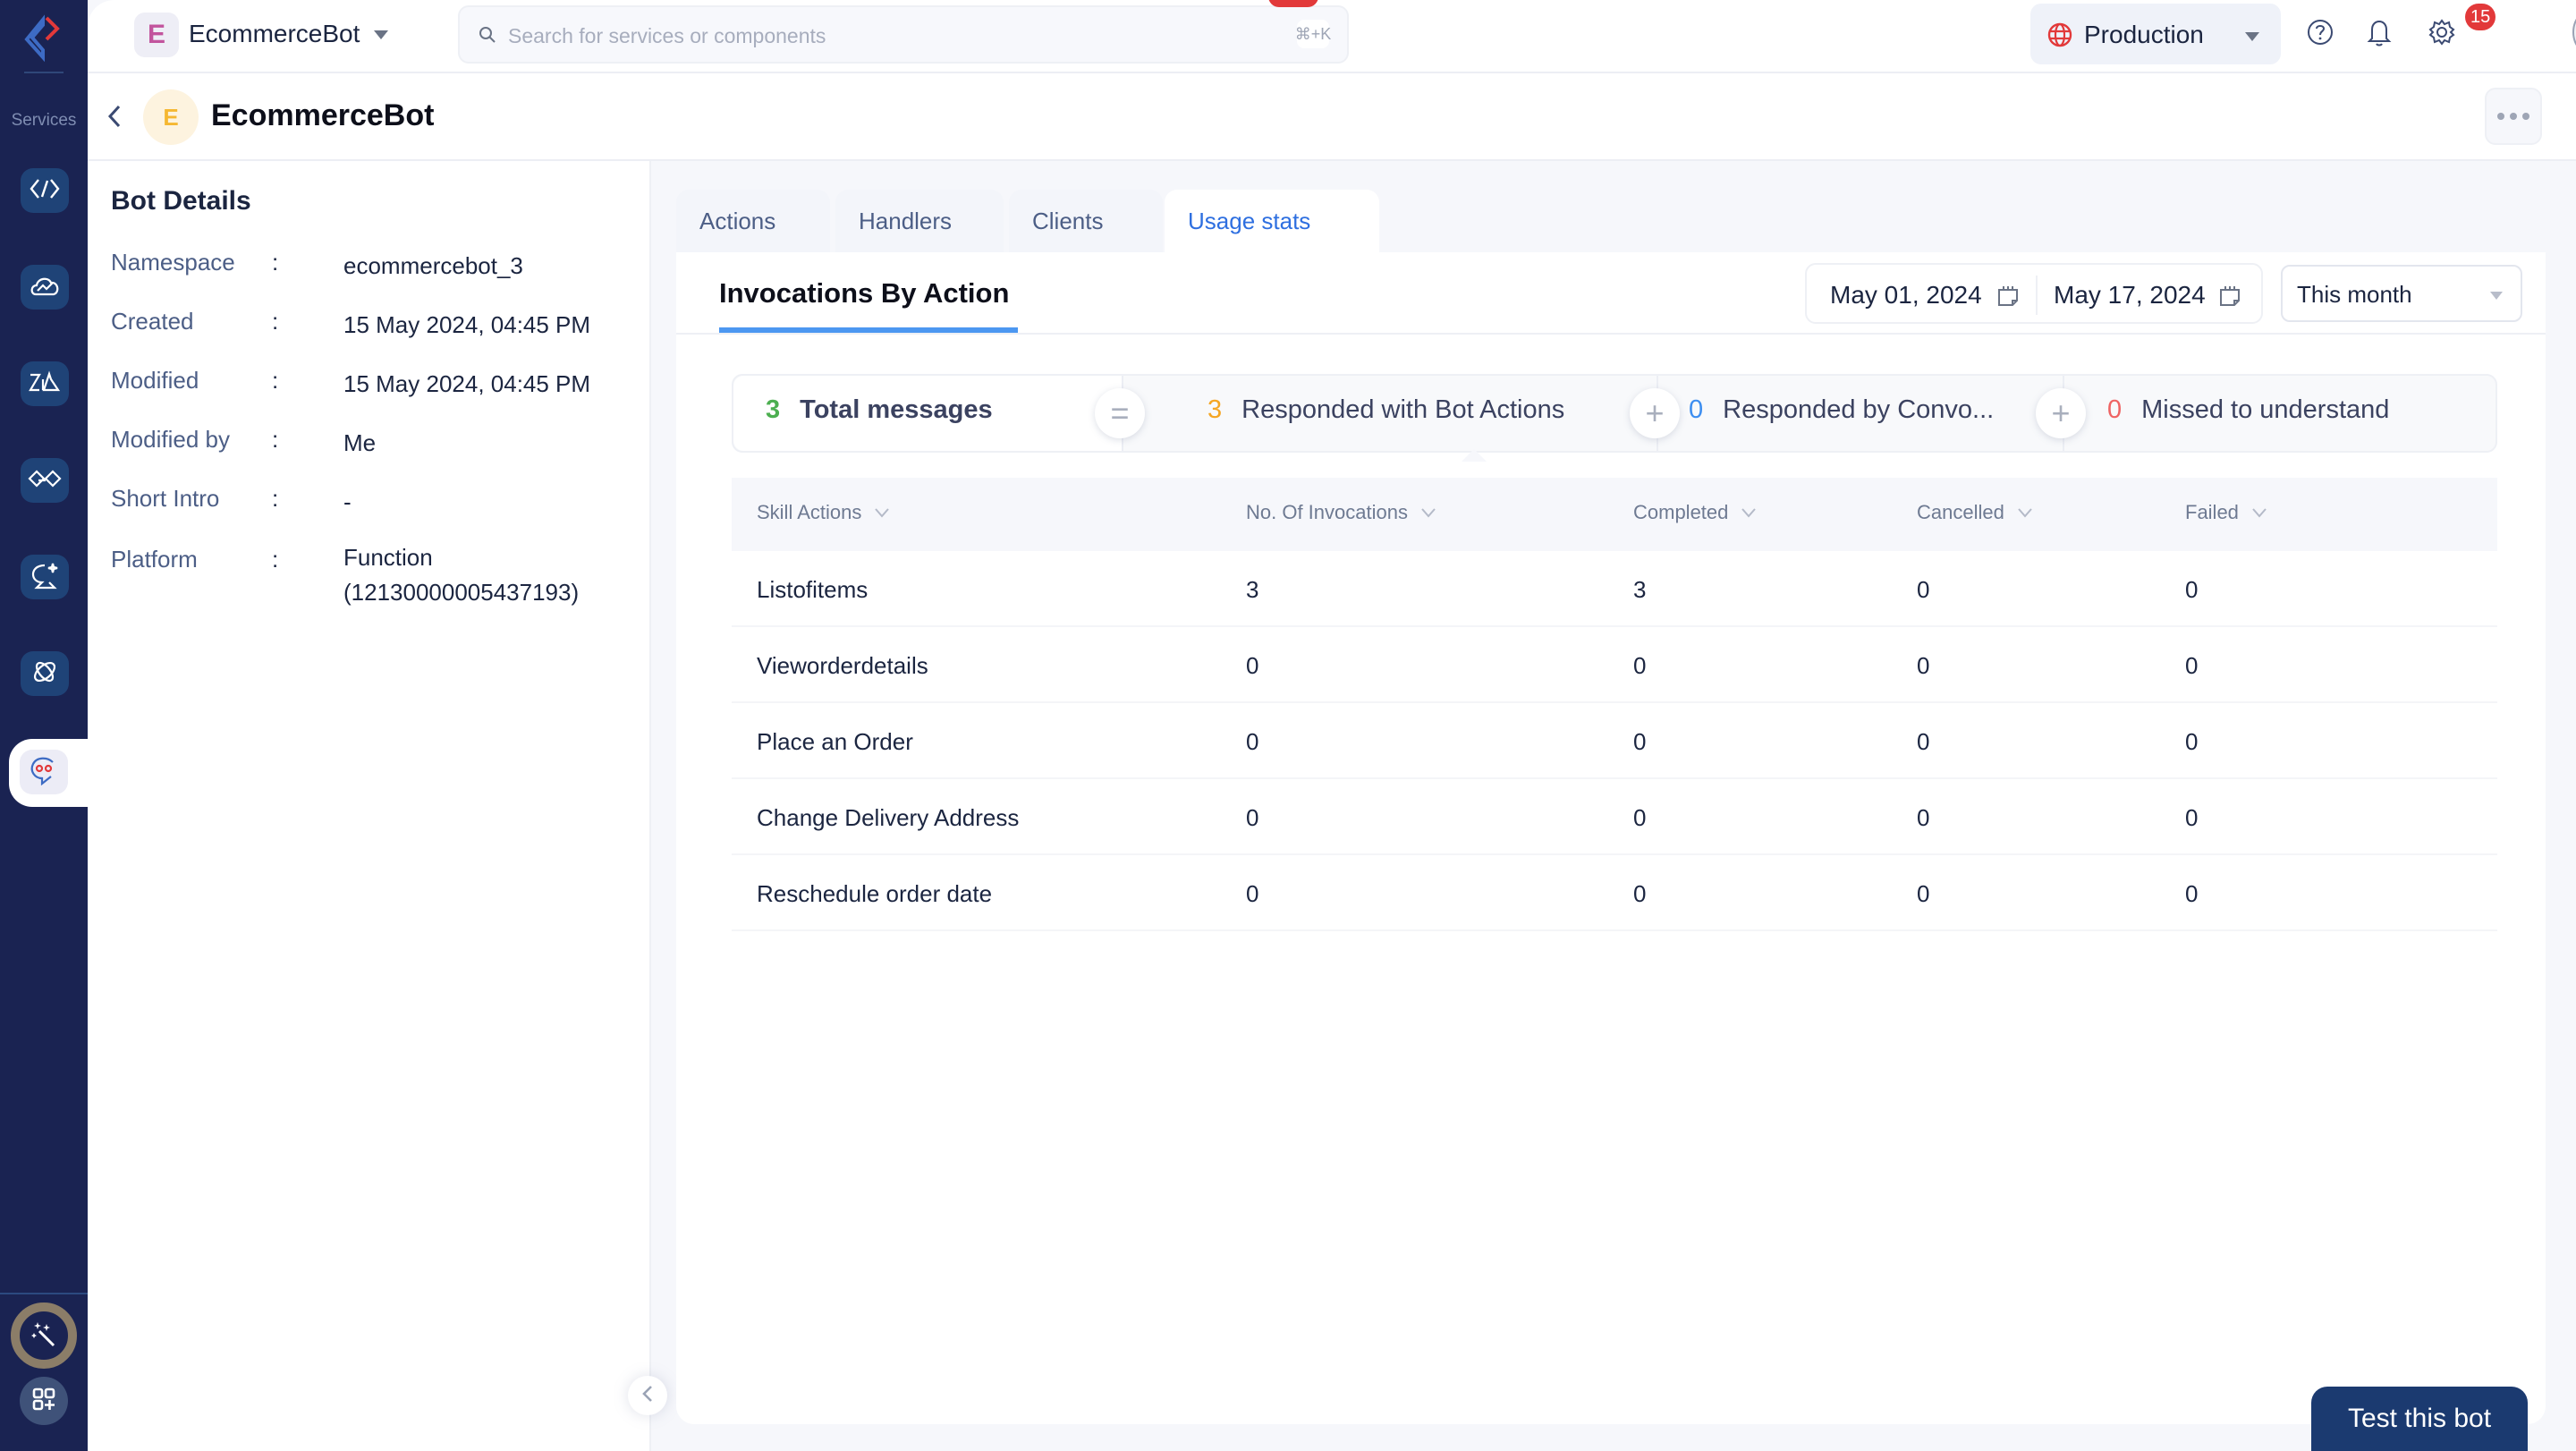 Image resolution: width=2576 pixels, height=1451 pixels. Describe the element at coordinates (2401, 293) in the screenshot. I see `period-select: This month` at that location.